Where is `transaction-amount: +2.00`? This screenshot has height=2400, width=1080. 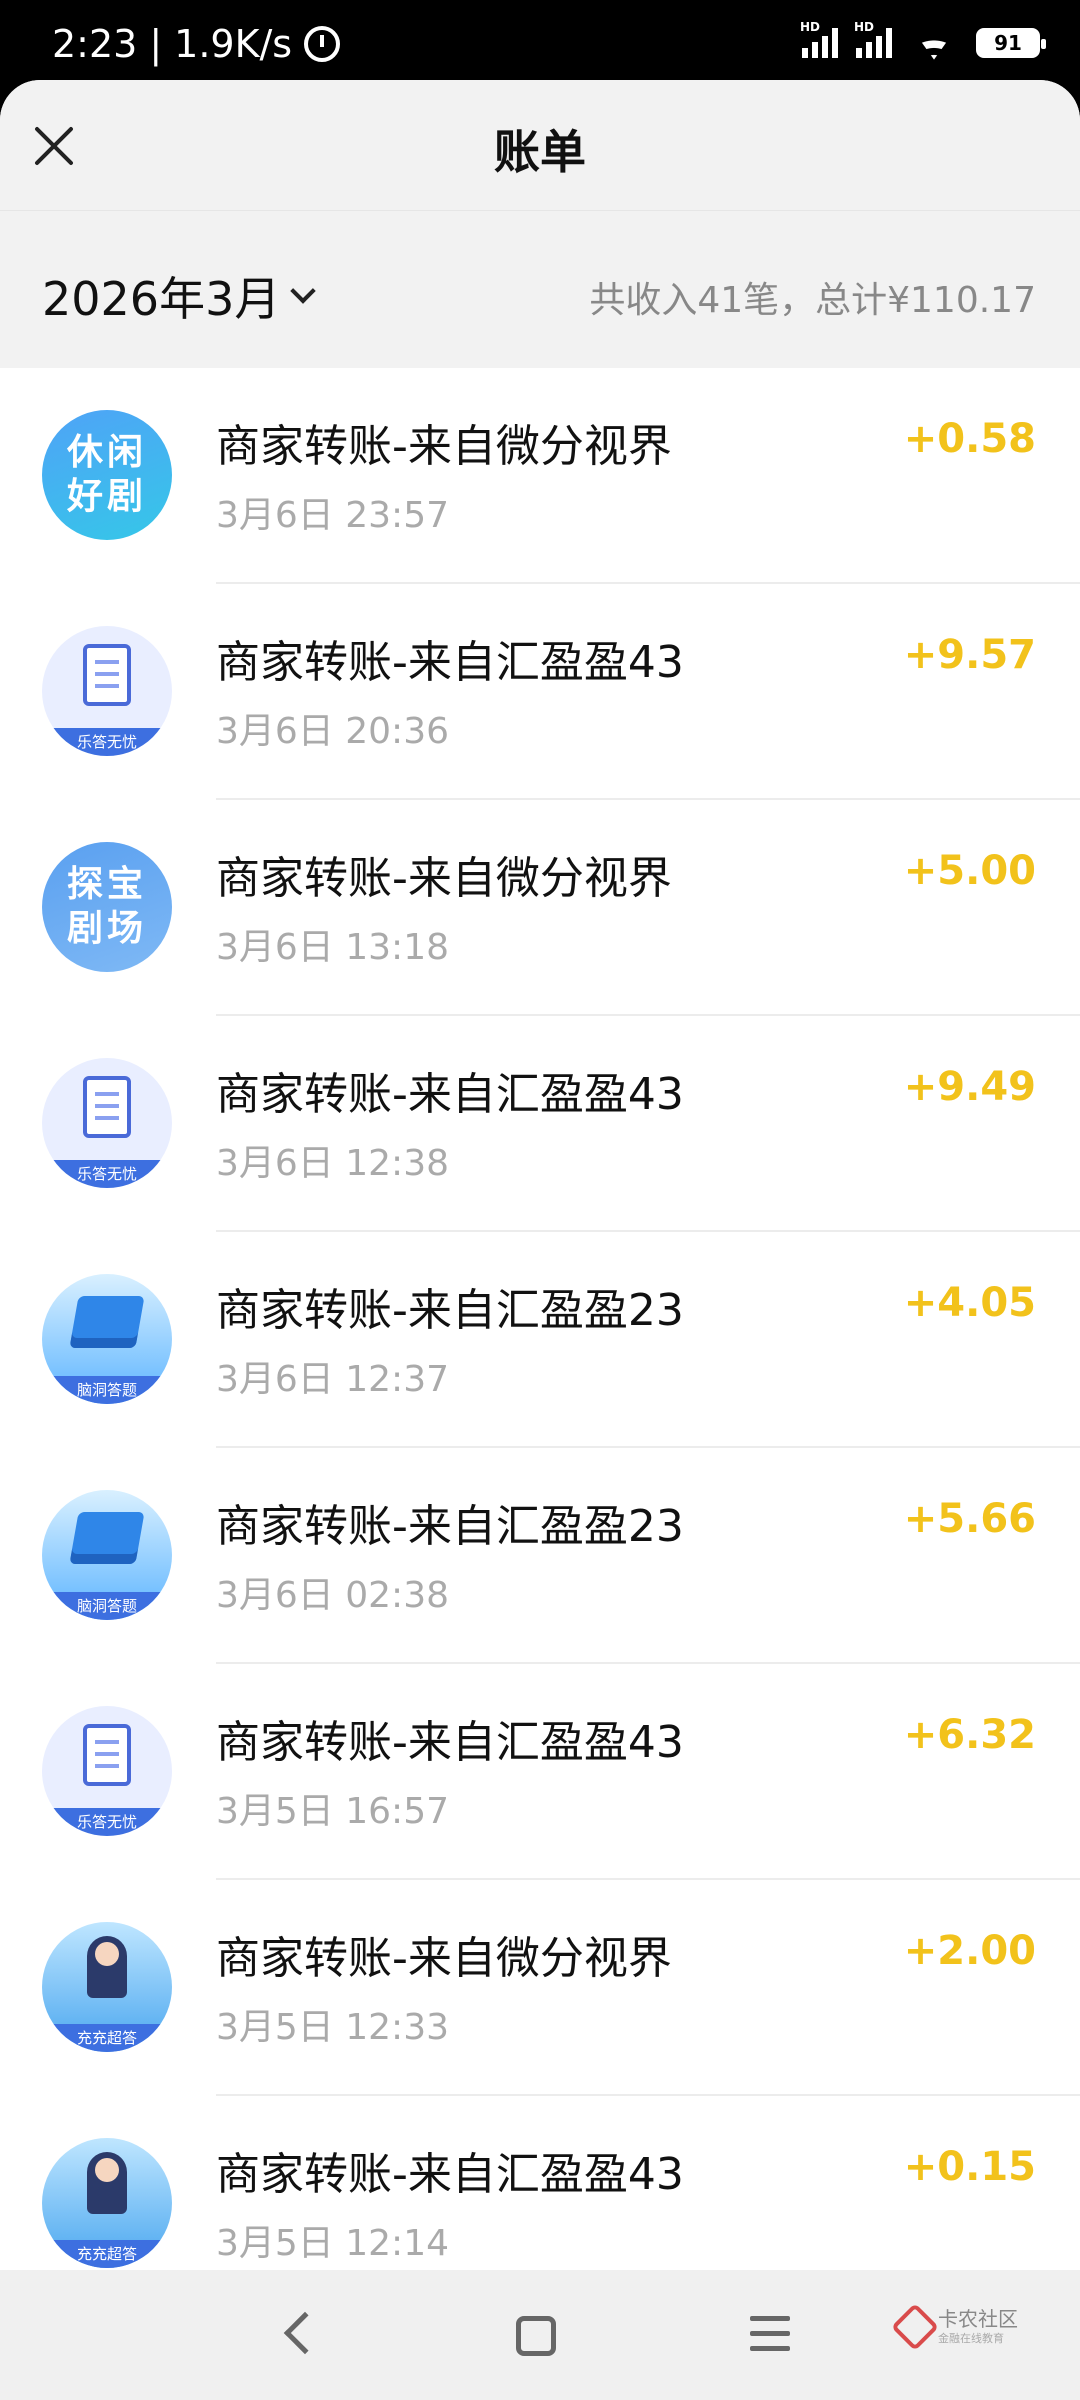
transaction-amount: +2.00 is located at coordinates (969, 1951).